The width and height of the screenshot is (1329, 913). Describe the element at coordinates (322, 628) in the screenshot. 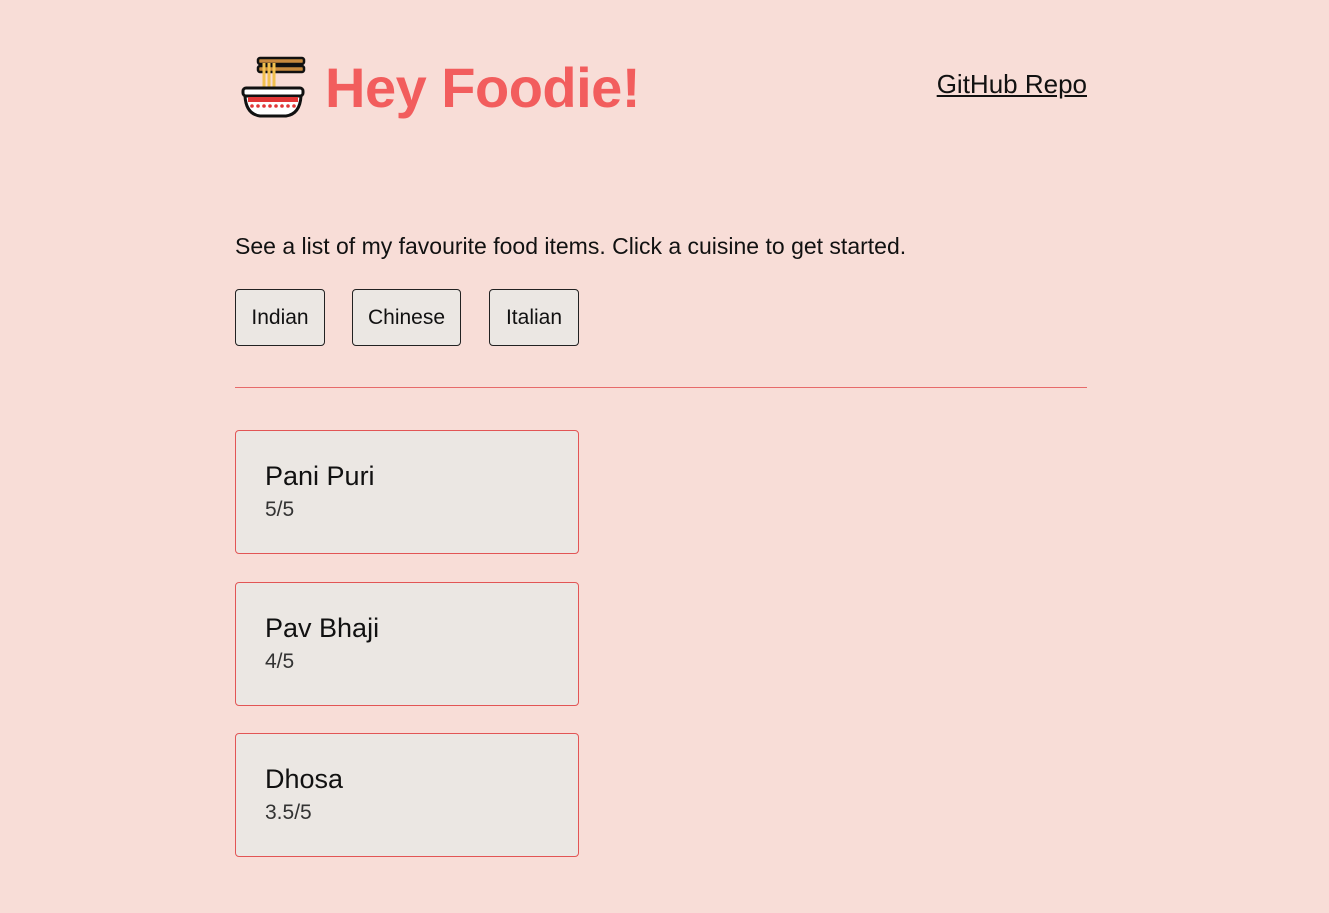

I see `food-name: Pav Bhaji` at that location.